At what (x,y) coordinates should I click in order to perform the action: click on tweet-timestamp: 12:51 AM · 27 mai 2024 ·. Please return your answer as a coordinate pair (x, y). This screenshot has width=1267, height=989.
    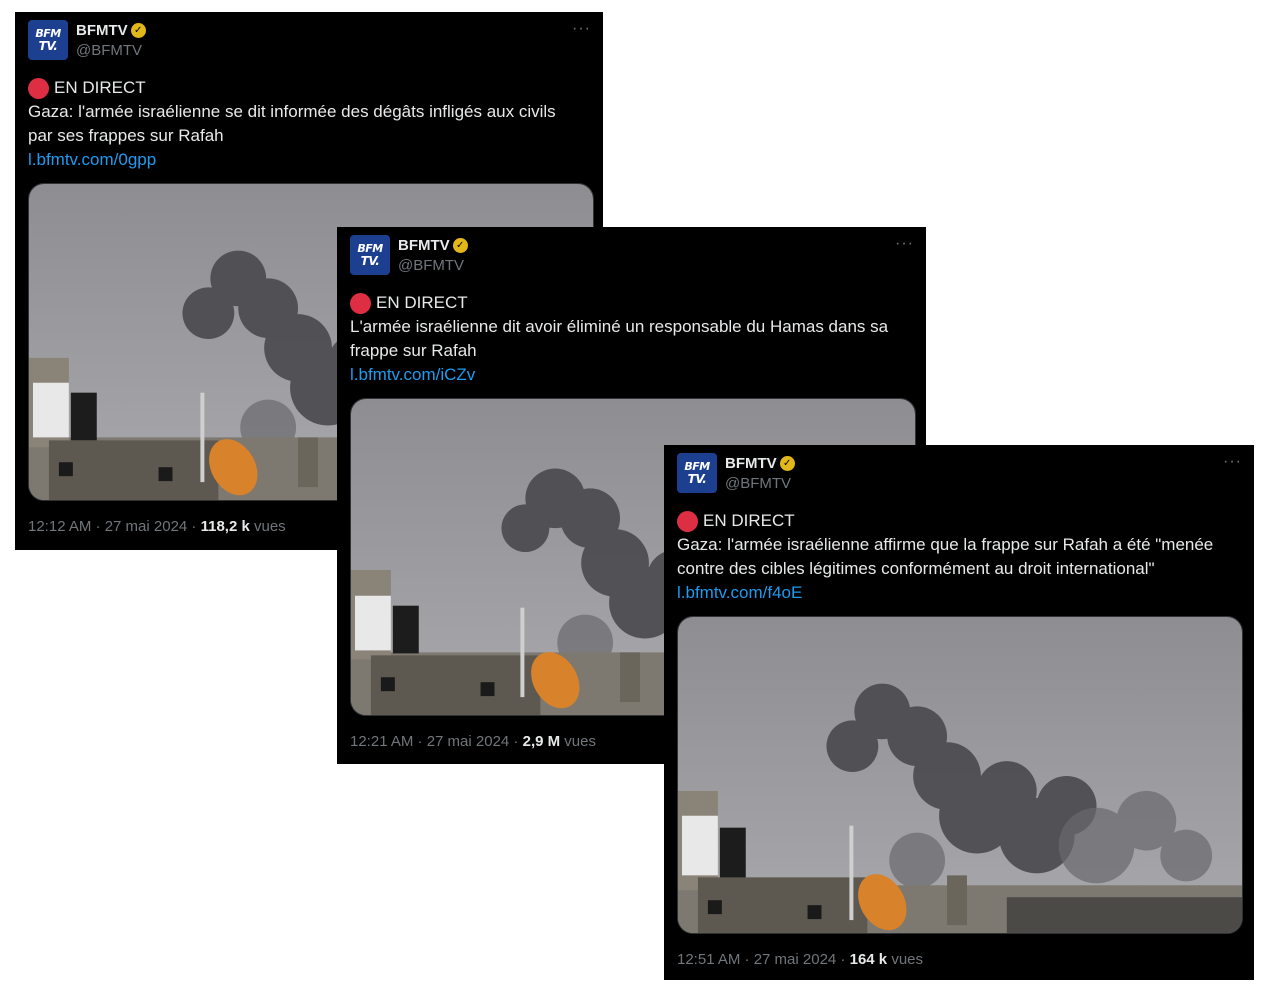
    Looking at the image, I should click on (763, 959).